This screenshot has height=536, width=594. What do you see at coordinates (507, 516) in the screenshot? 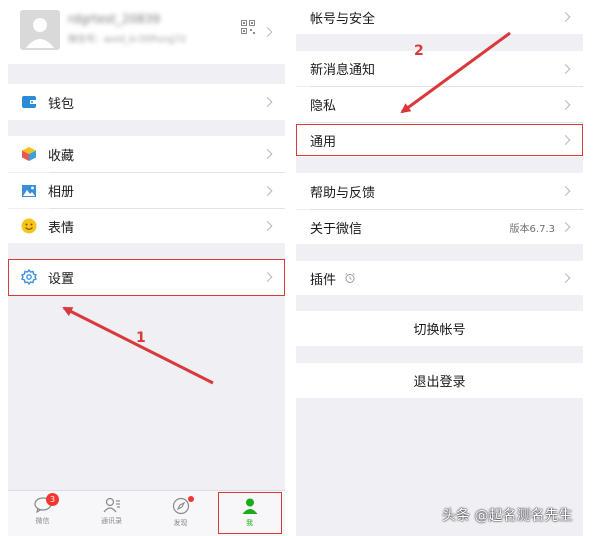
I see `watermark-text: 头条 @起名测名先生` at bounding box center [507, 516].